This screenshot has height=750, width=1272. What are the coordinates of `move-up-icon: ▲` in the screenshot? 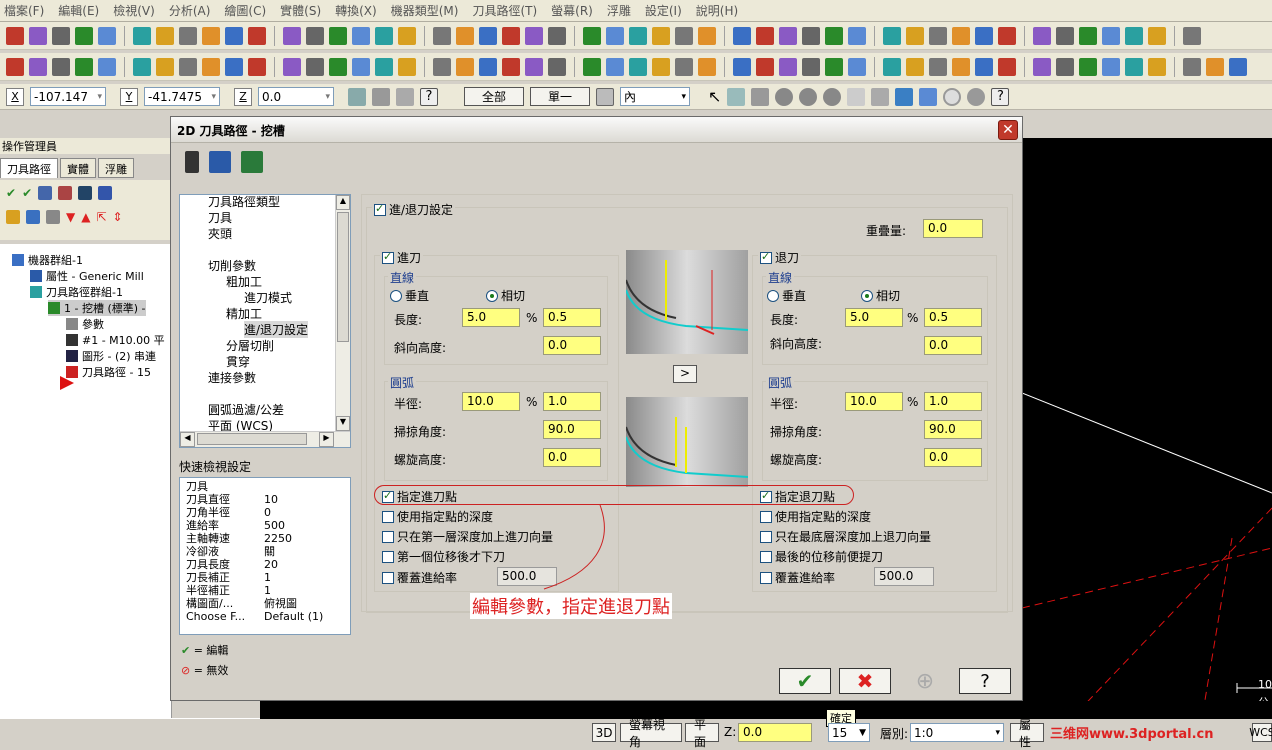 It's located at (85, 217).